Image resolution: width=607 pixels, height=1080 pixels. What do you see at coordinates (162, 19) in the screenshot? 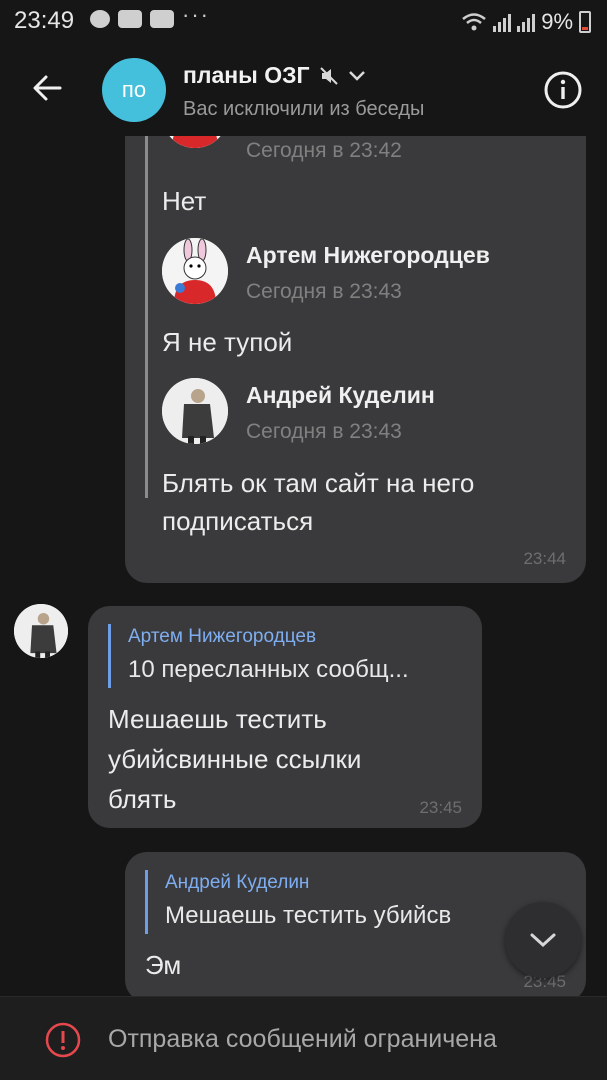
I see `youtube-icon` at bounding box center [162, 19].